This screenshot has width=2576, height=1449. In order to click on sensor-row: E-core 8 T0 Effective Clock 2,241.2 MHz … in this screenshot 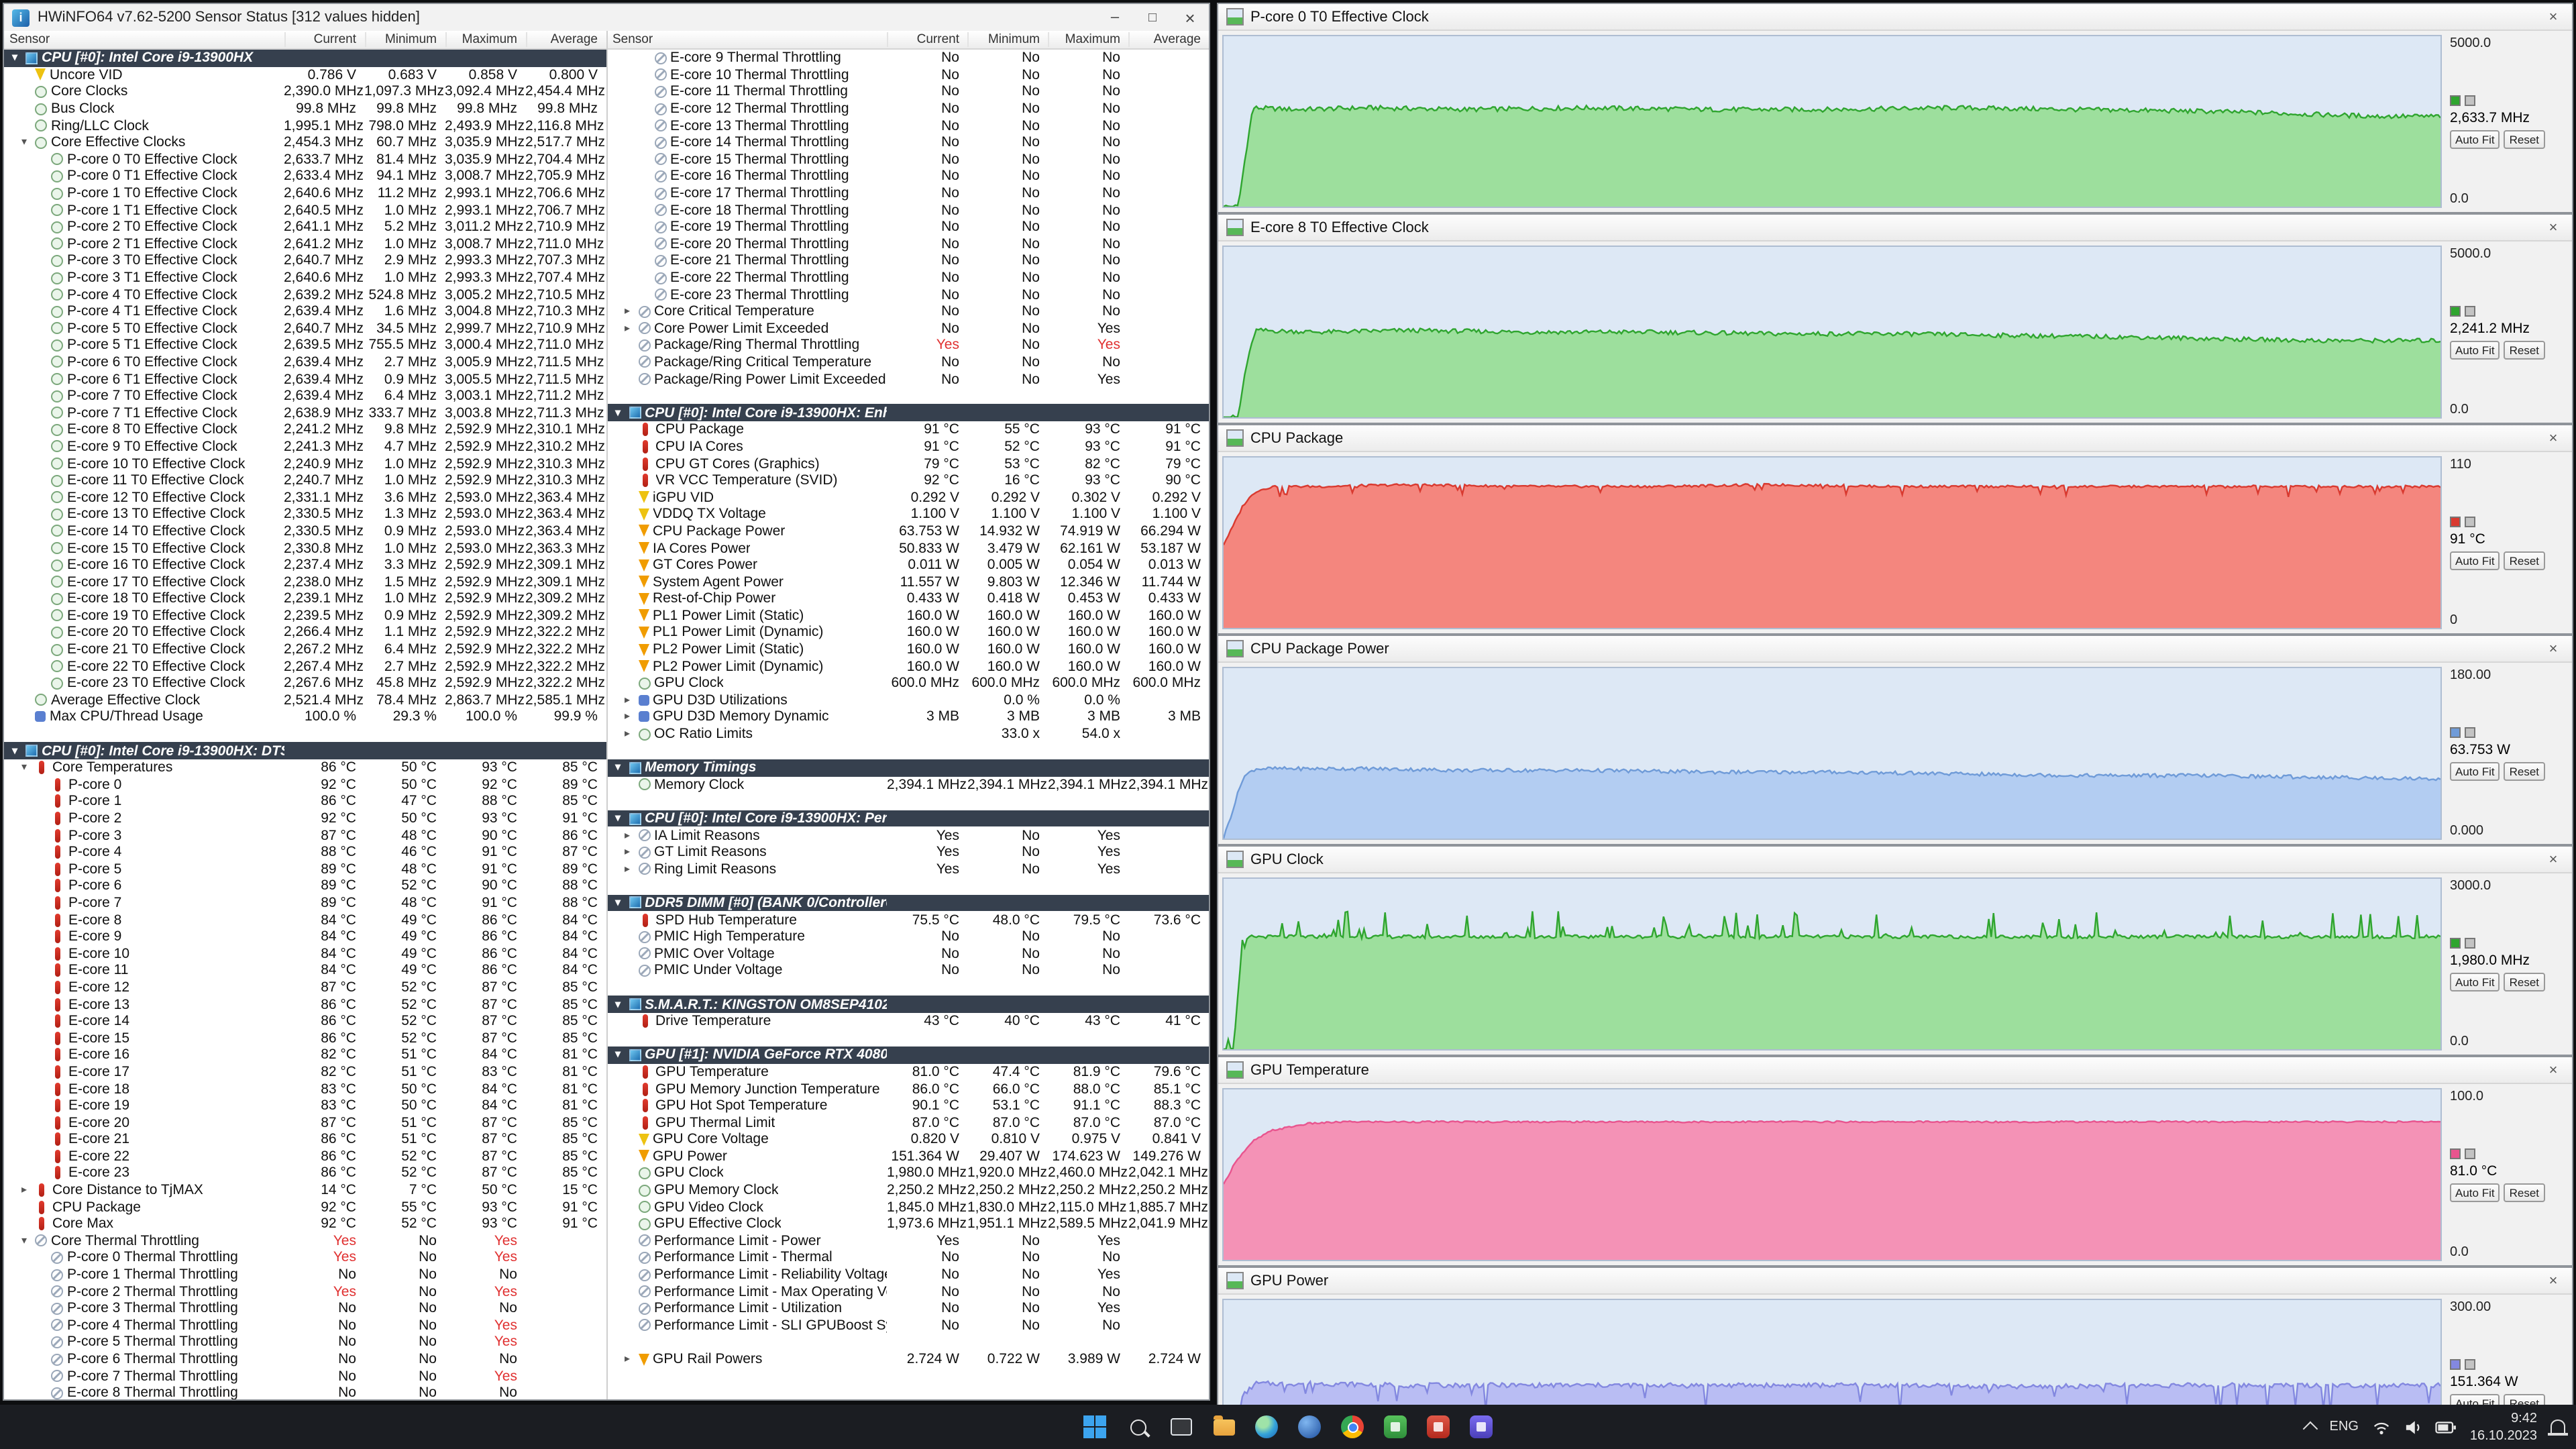, I will do `click(305, 429)`.